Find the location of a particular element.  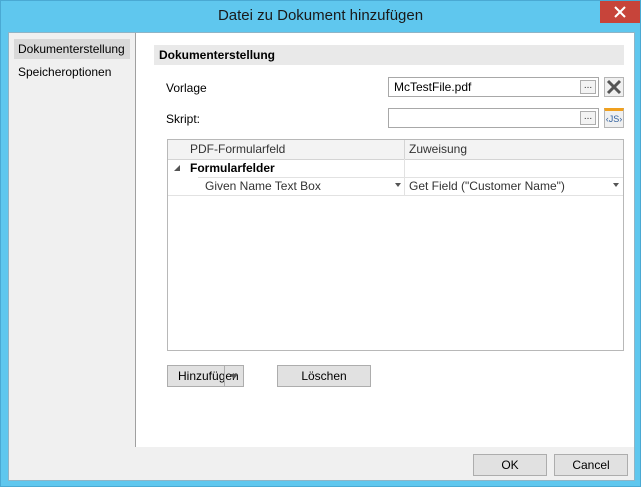

delete-x-icon is located at coordinates (614, 87).